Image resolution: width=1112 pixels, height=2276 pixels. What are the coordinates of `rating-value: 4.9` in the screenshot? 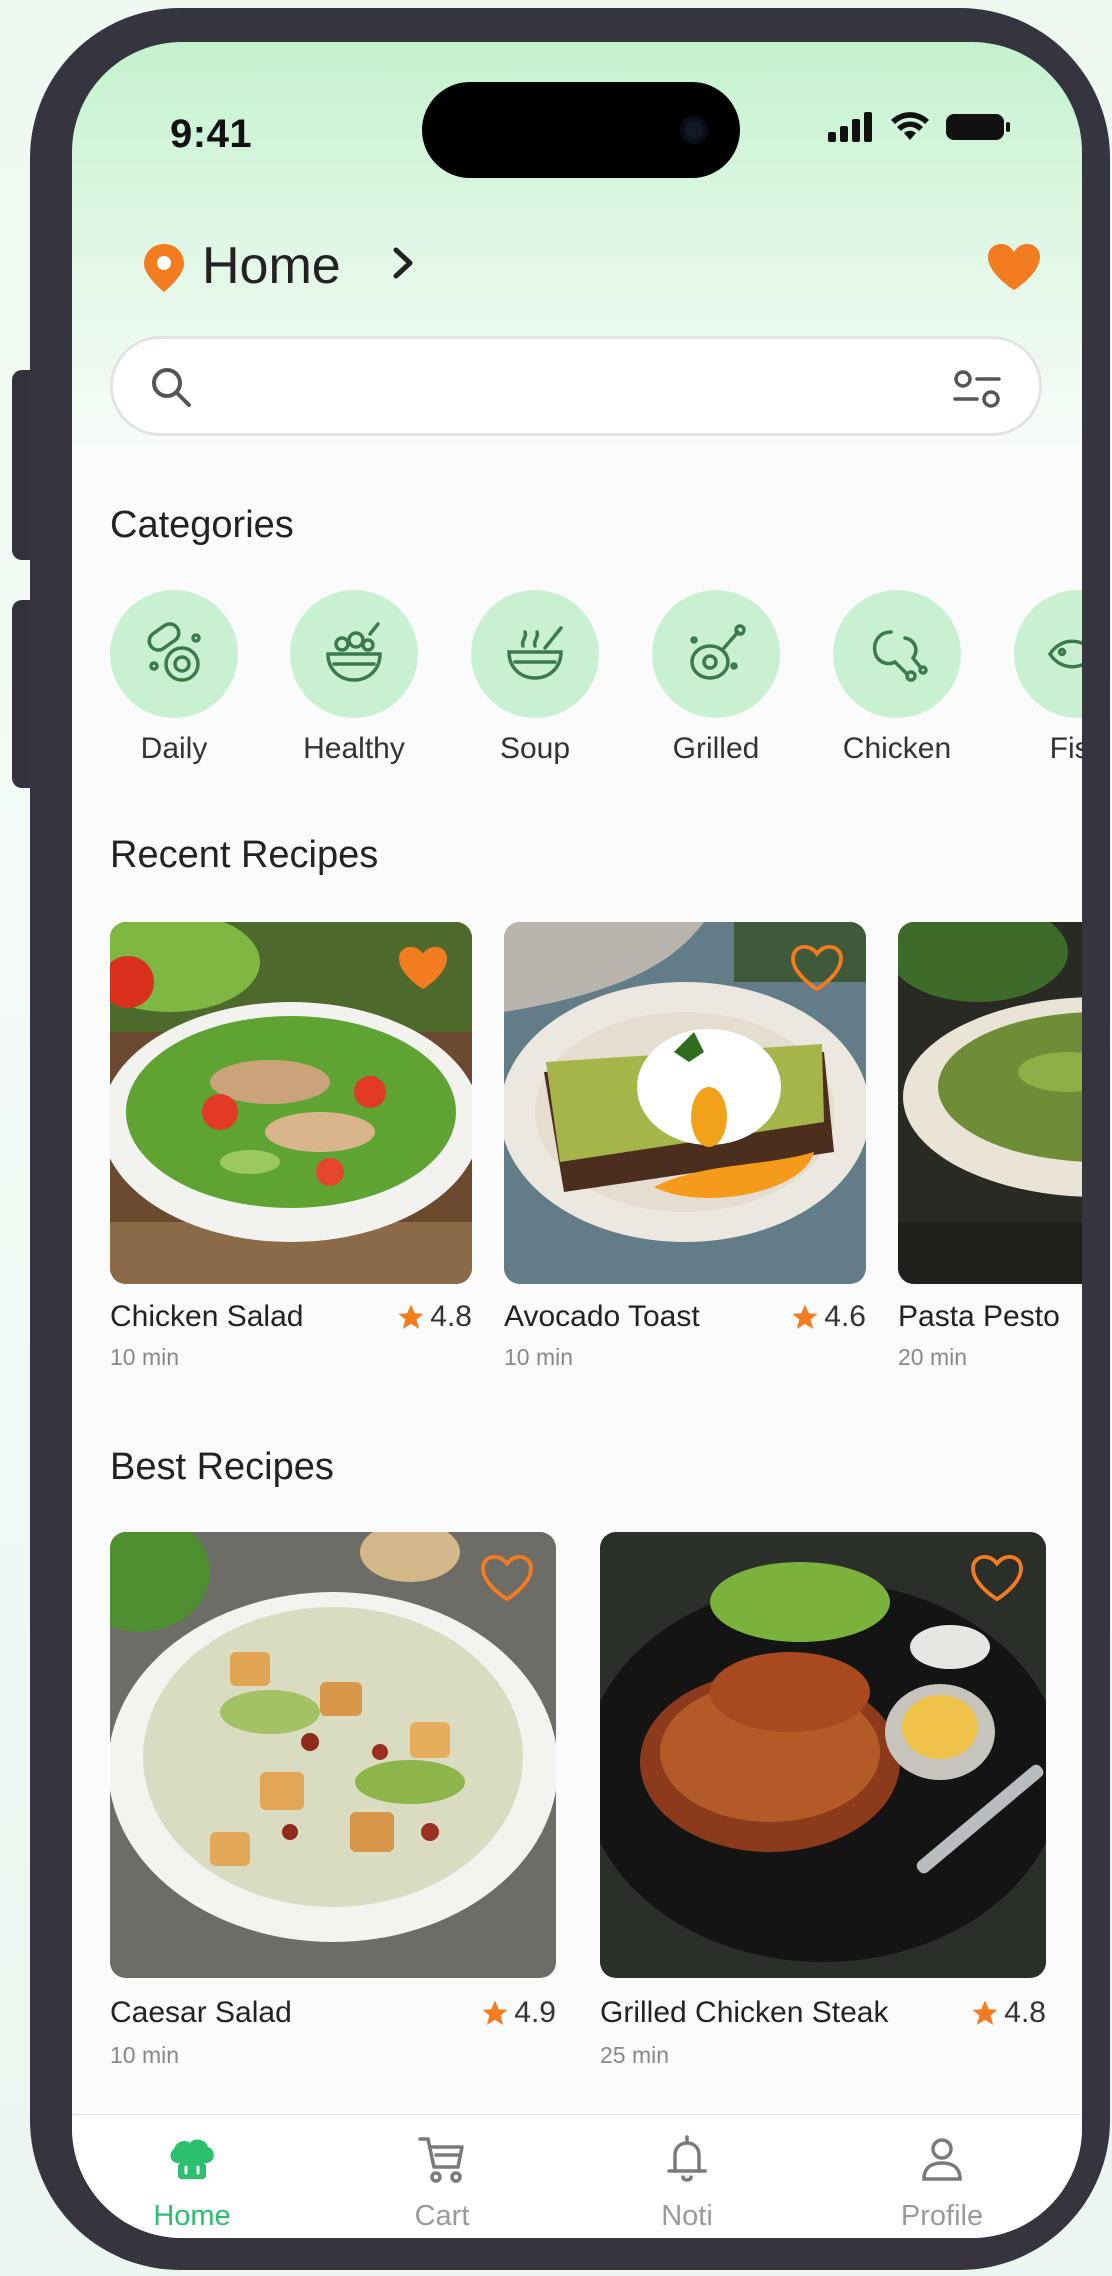 It's located at (535, 2012).